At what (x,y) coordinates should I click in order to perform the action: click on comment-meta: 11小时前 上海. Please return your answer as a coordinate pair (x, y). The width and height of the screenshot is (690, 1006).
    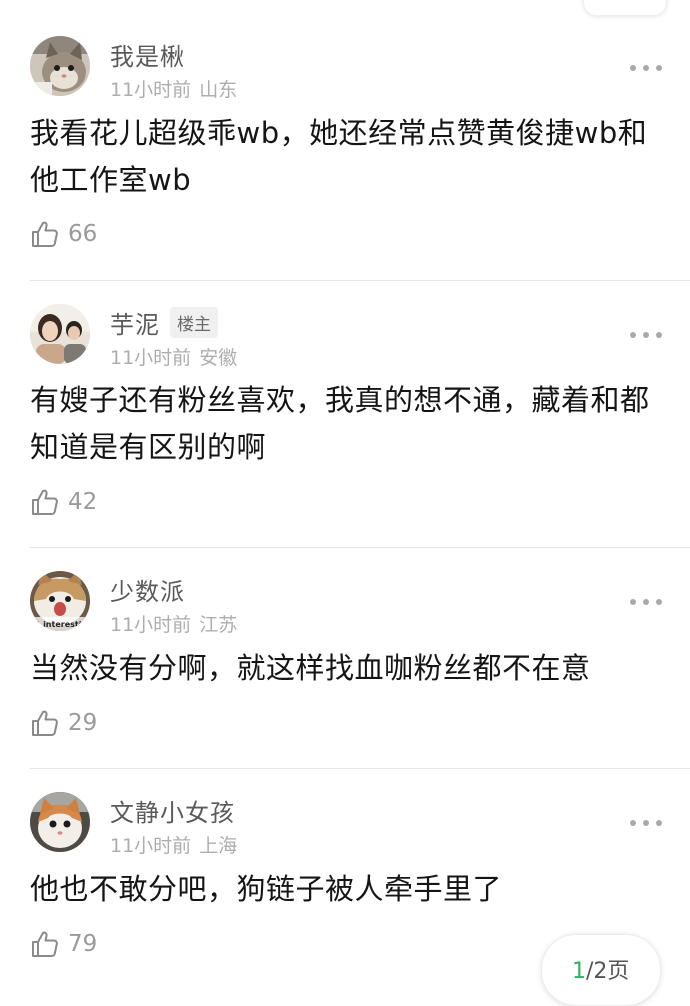
    Looking at the image, I should click on (173, 844).